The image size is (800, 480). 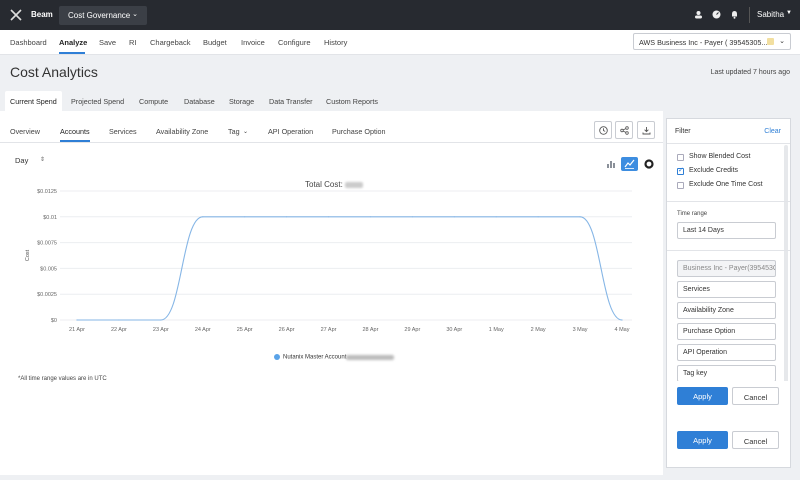 I want to click on nav-dashboard: Dashboard, so click(x=28, y=42).